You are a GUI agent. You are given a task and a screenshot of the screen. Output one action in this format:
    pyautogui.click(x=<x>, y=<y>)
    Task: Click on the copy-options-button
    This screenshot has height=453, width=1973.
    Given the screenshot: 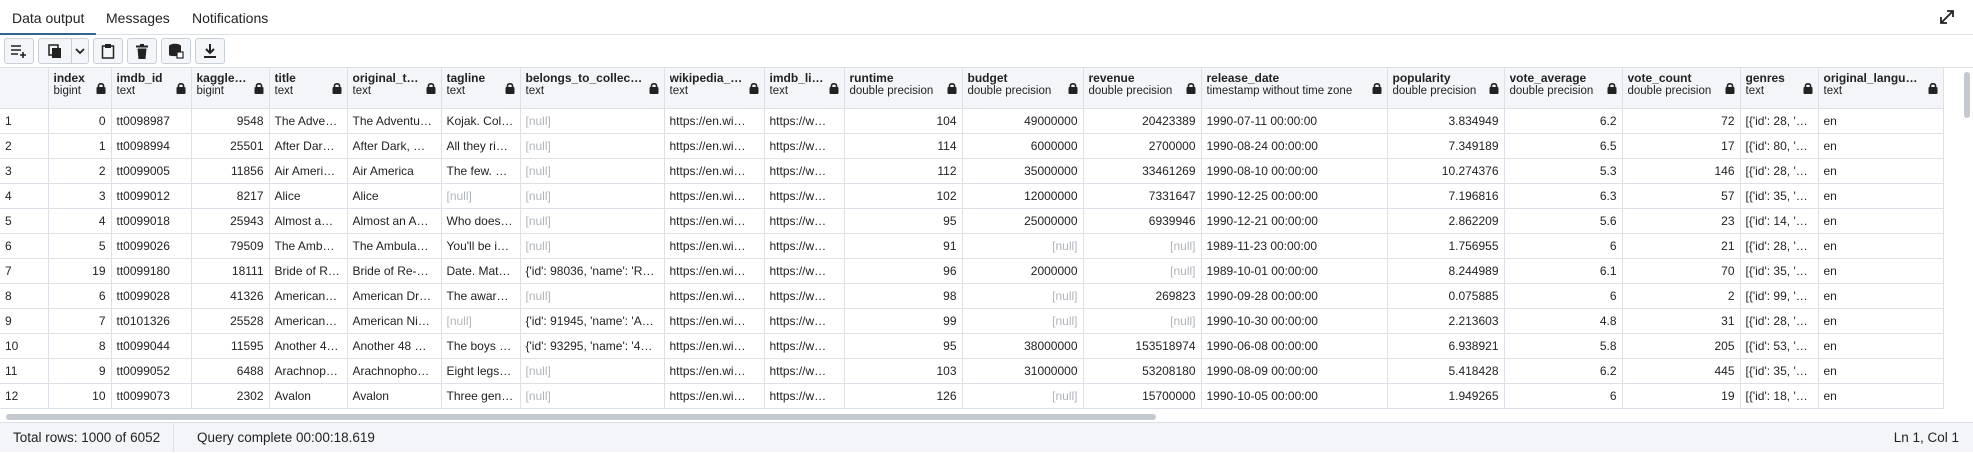 What is the action you would take?
    pyautogui.click(x=80, y=51)
    